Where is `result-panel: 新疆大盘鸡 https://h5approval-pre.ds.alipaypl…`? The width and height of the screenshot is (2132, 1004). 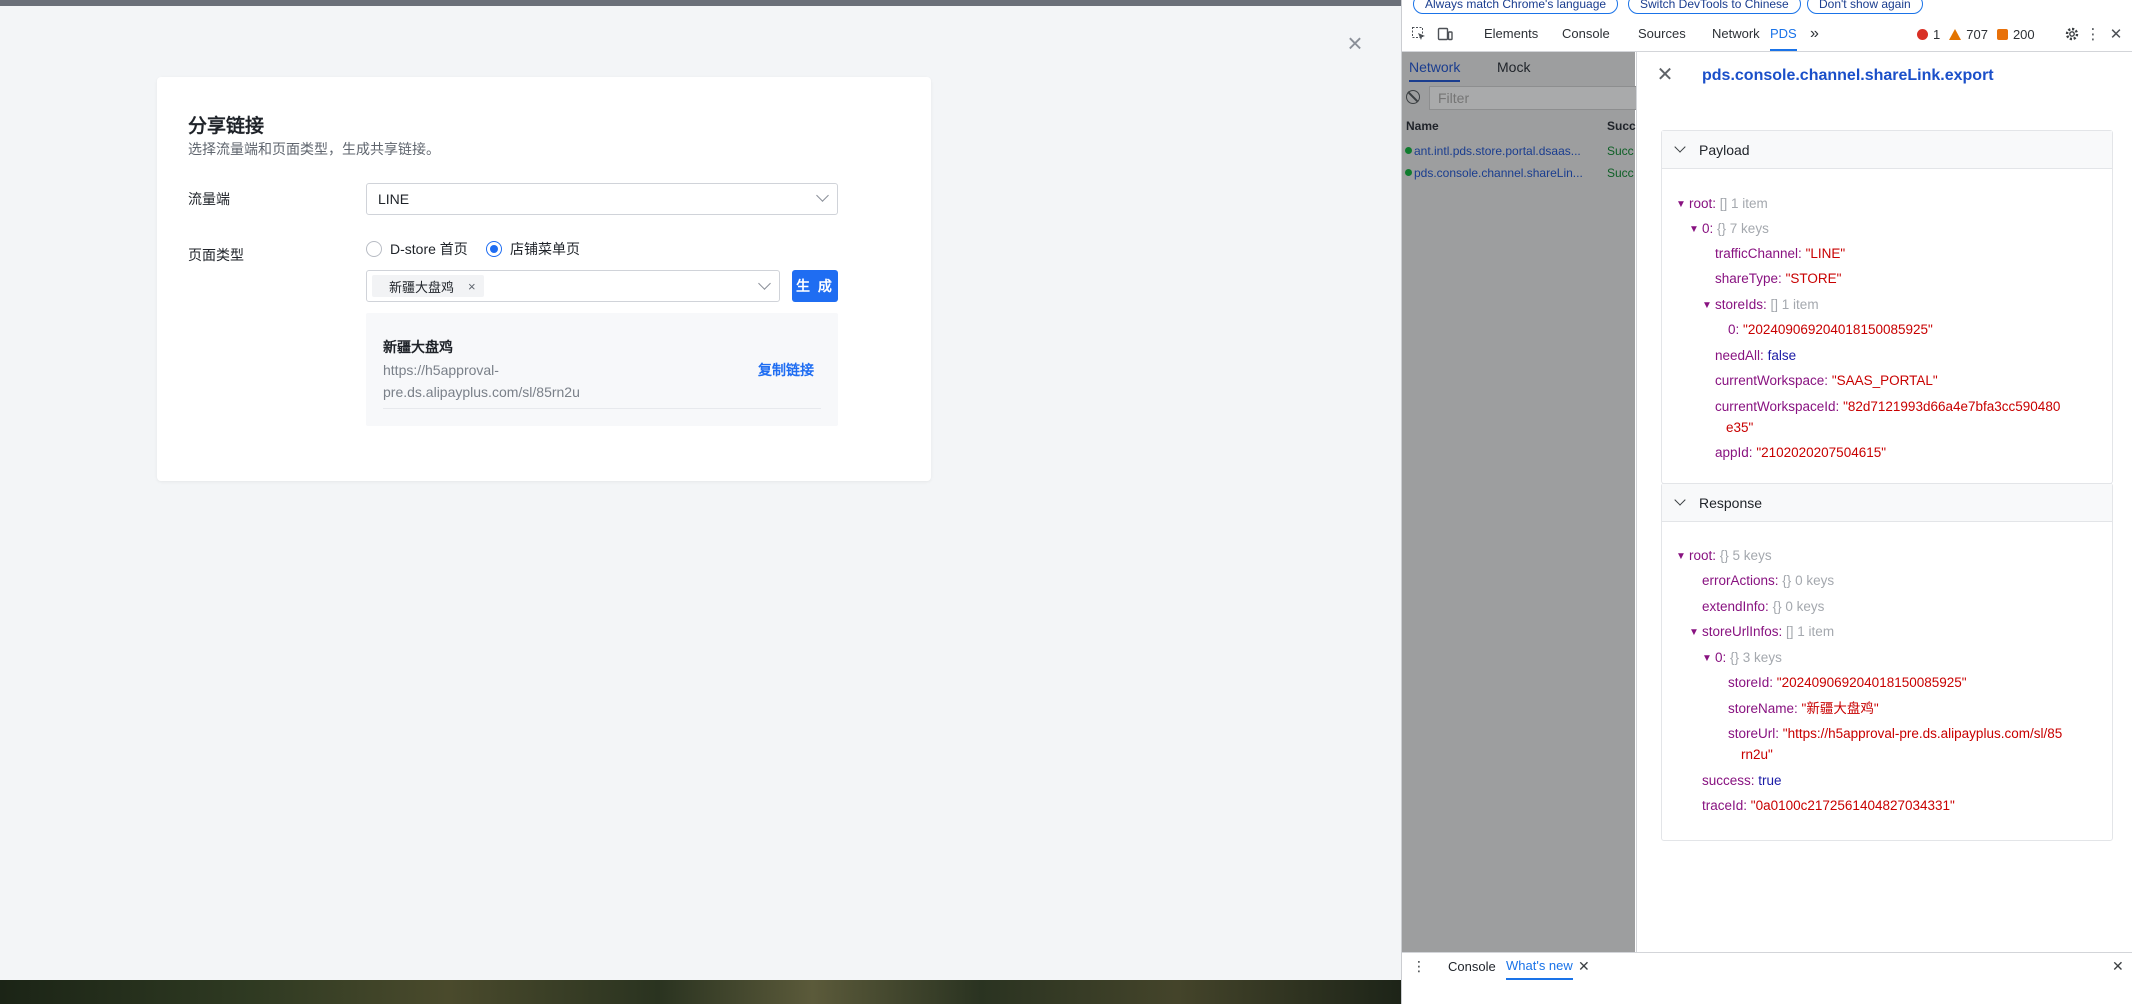 result-panel: 新疆大盘鸡 https://h5approval-pre.ds.alipaypl… is located at coordinates (602, 369).